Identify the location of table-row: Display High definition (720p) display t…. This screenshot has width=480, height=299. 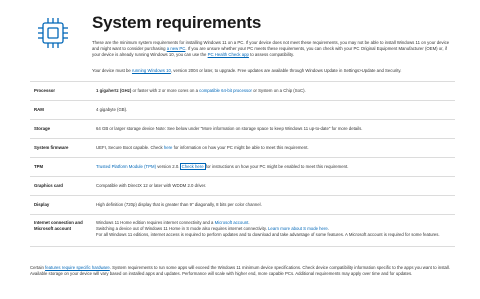
(242, 204).